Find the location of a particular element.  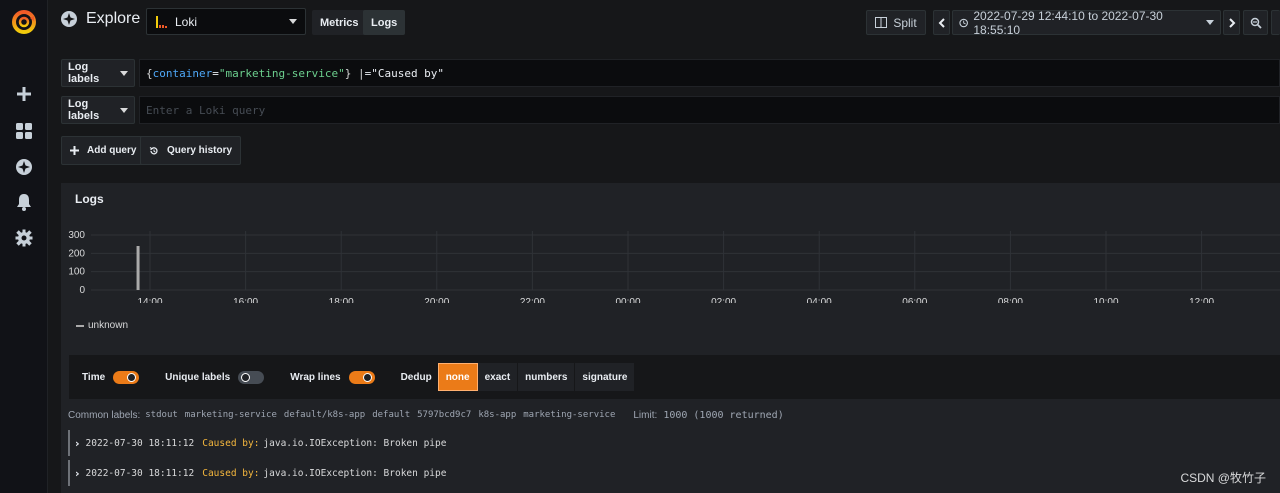

label-chip: k8s-app is located at coordinates (497, 415).